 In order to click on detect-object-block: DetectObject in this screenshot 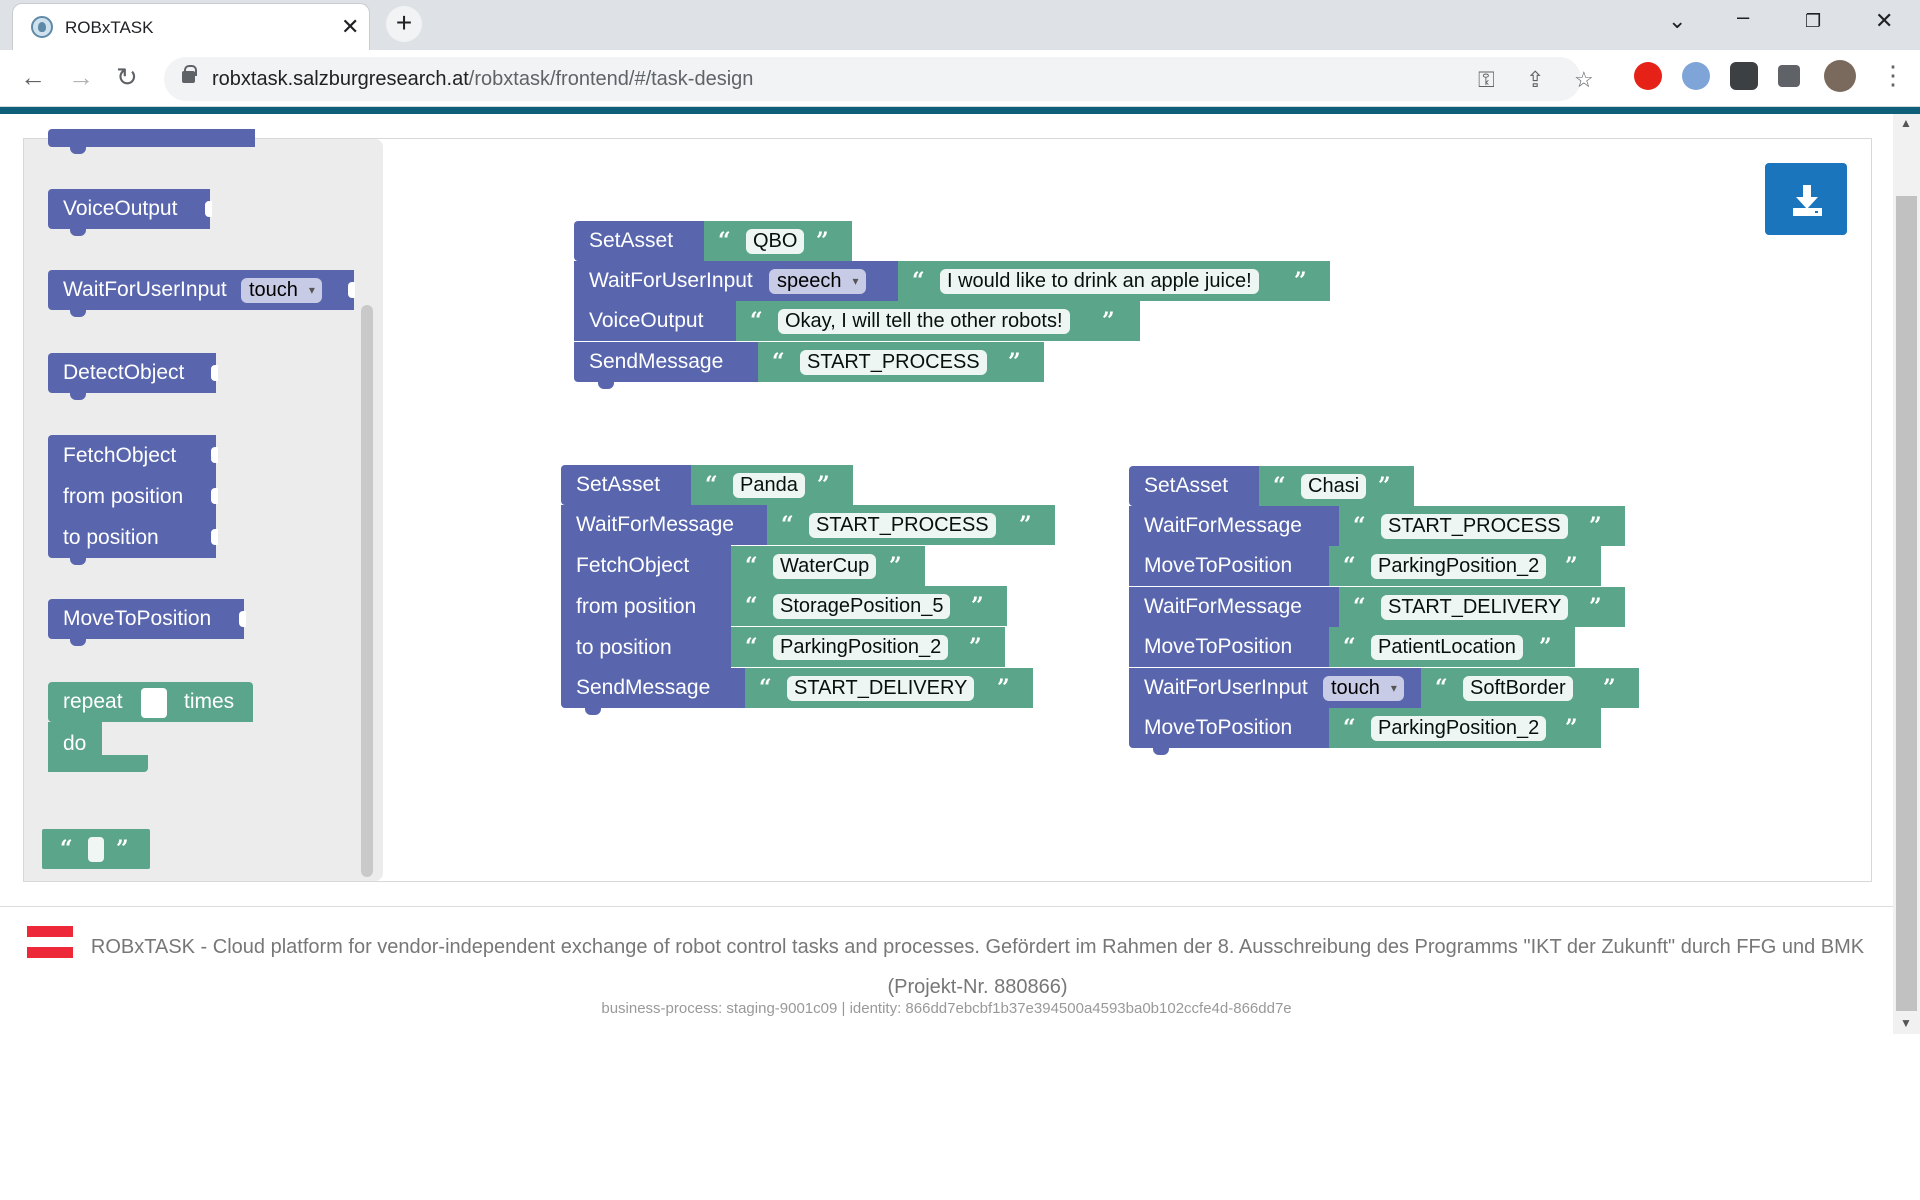, I will do `click(132, 373)`.